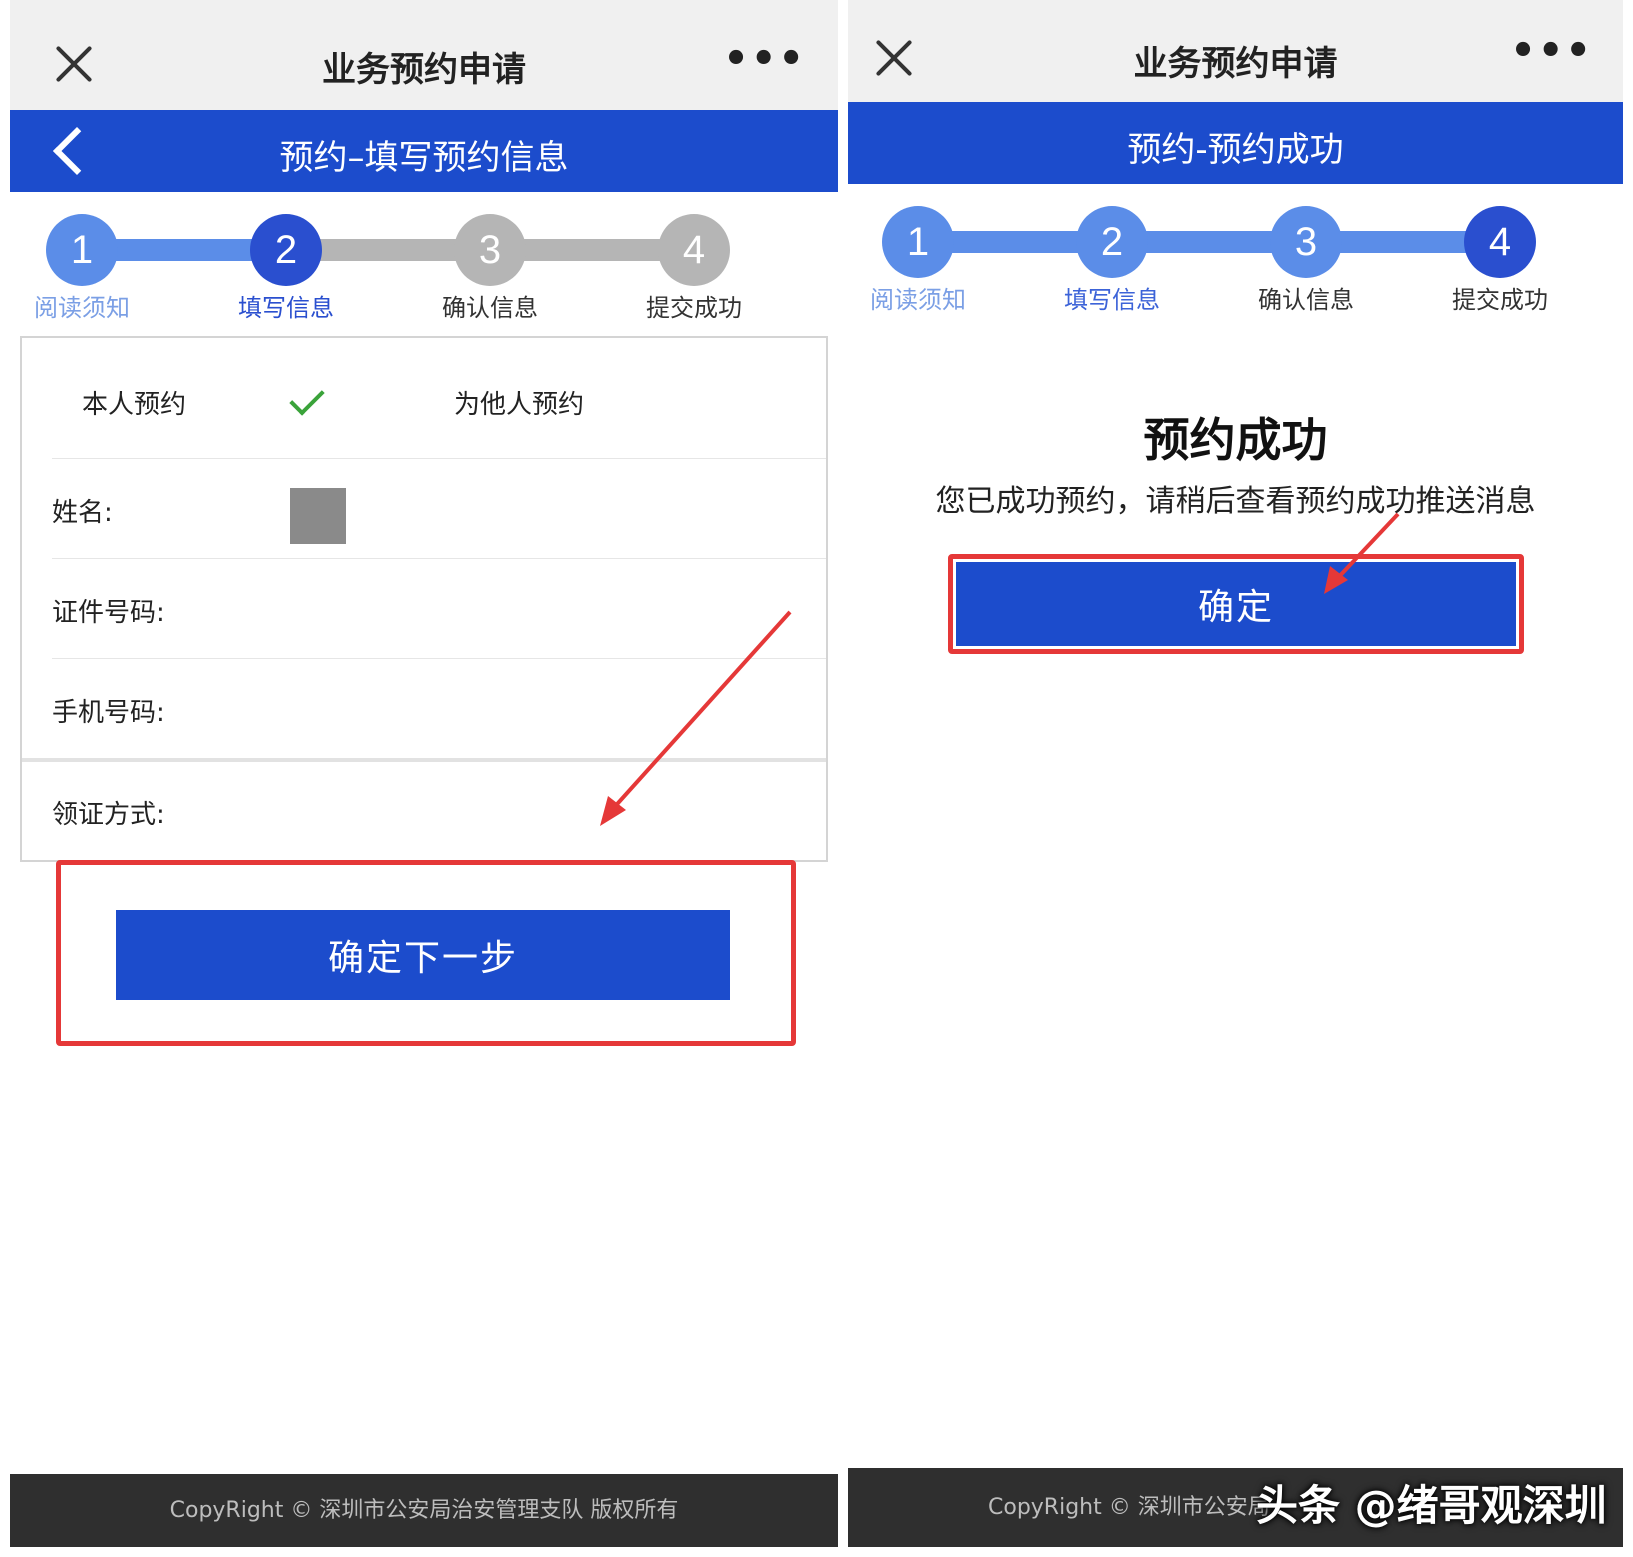 This screenshot has width=1633, height=1557. What do you see at coordinates (1431, 1505) in the screenshot?
I see `watermark: 头条 @绪哥观深圳` at bounding box center [1431, 1505].